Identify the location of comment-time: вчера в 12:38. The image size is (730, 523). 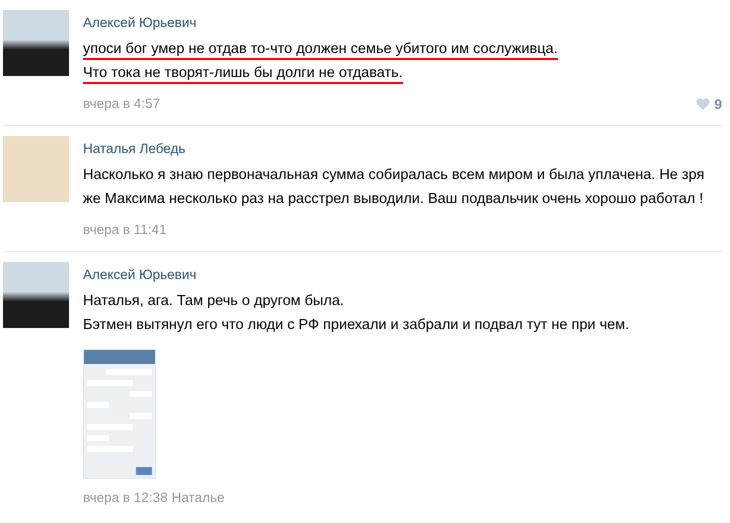
(125, 498).